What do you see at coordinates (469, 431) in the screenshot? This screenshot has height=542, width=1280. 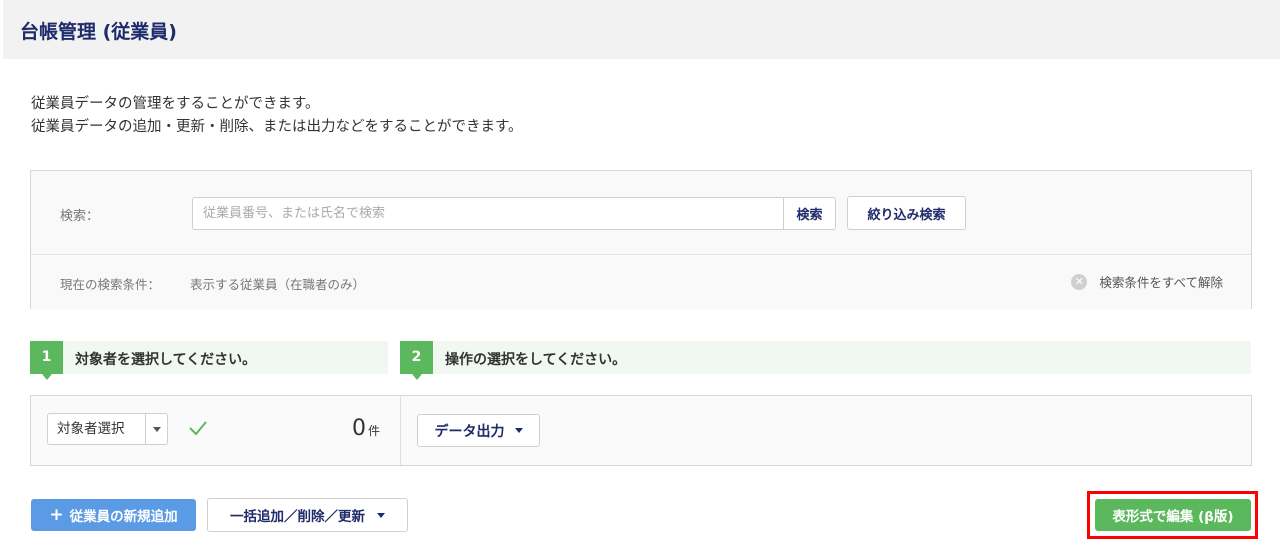 I see `data-export-label: データ出力` at bounding box center [469, 431].